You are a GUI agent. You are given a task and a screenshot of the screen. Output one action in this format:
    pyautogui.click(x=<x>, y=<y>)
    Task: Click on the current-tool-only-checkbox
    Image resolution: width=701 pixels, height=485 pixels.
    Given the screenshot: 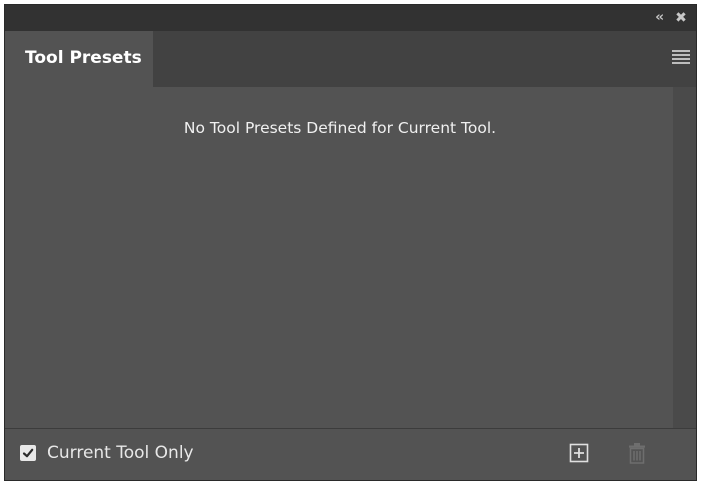 What is the action you would take?
    pyautogui.click(x=28, y=453)
    